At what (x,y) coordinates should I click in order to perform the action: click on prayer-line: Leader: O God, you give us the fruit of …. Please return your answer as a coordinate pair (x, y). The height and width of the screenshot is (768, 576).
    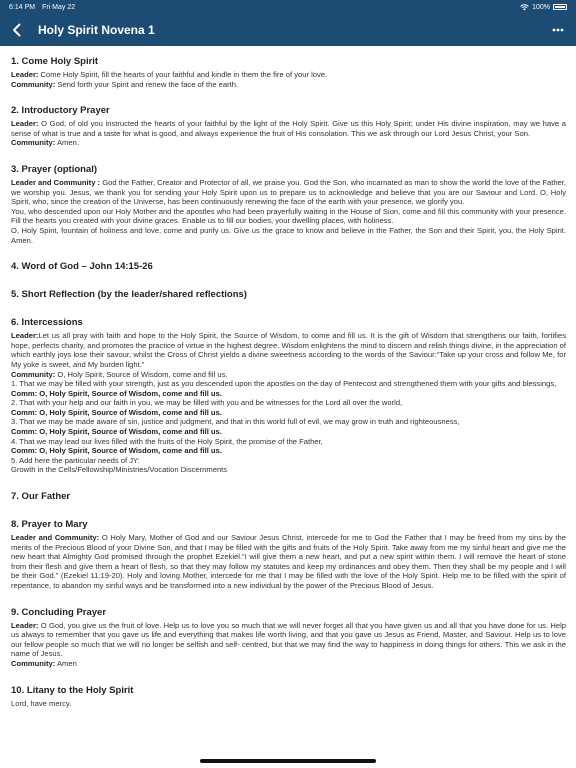
    Looking at the image, I should click on (288, 640).